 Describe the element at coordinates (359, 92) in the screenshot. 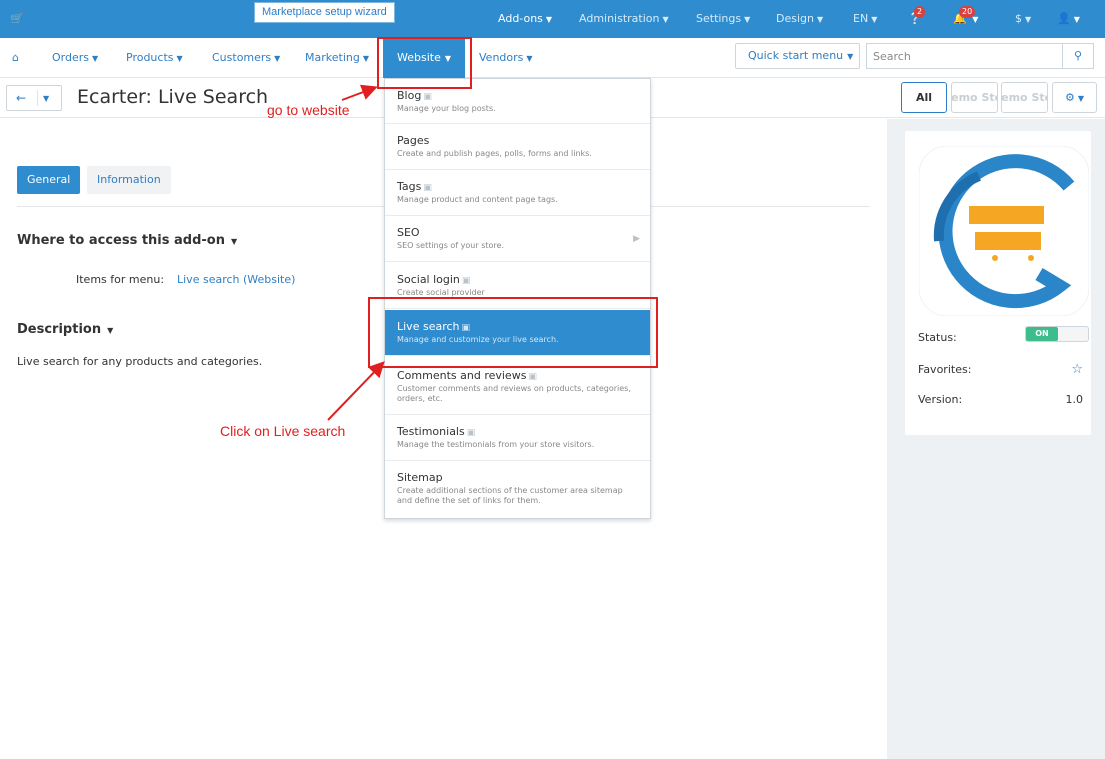

I see `arrow-to-website` at that location.